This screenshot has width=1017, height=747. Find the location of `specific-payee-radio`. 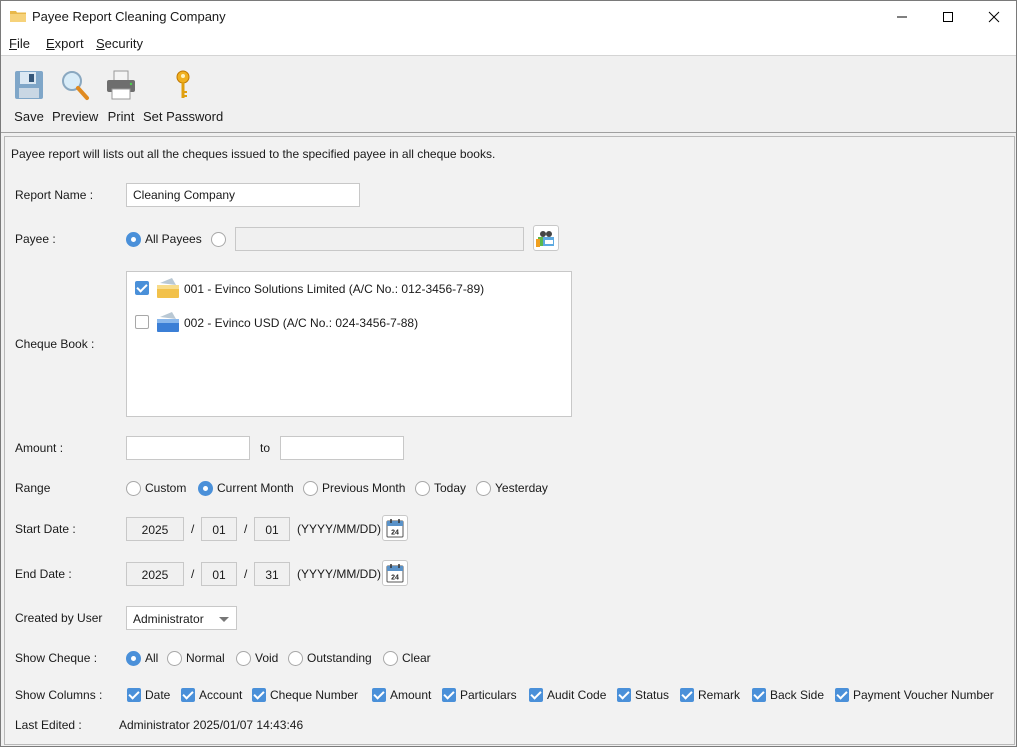

specific-payee-radio is located at coordinates (218, 239).